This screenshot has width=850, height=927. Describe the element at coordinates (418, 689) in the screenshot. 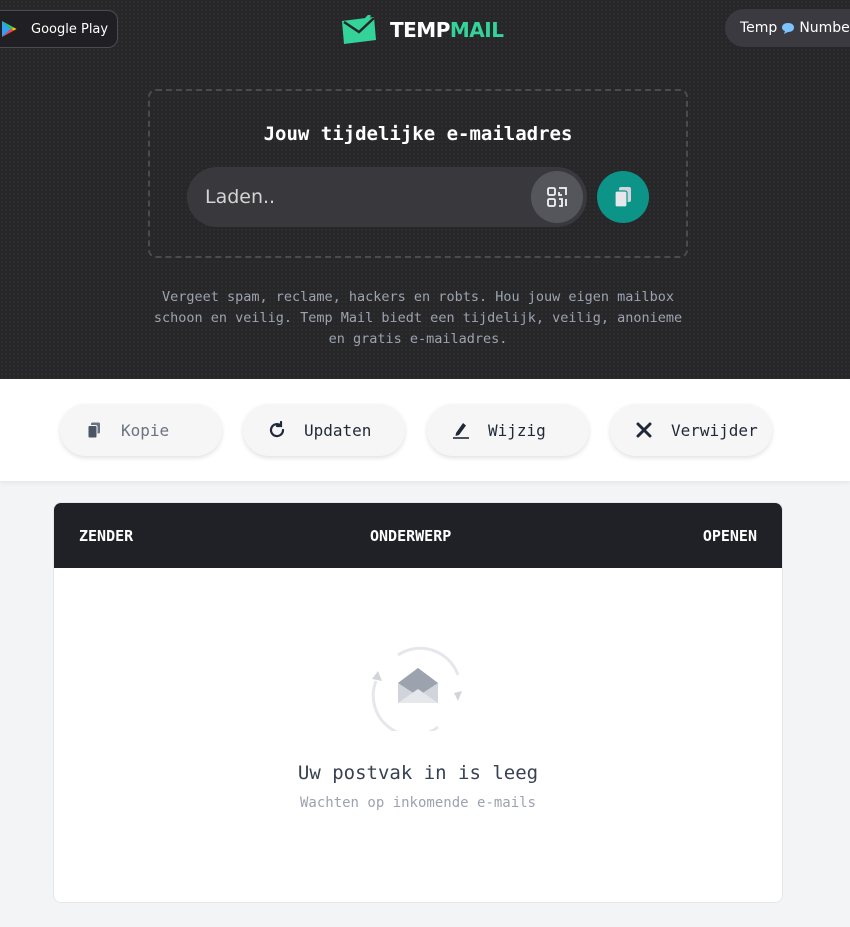

I see `empty-inbox-icon` at that location.